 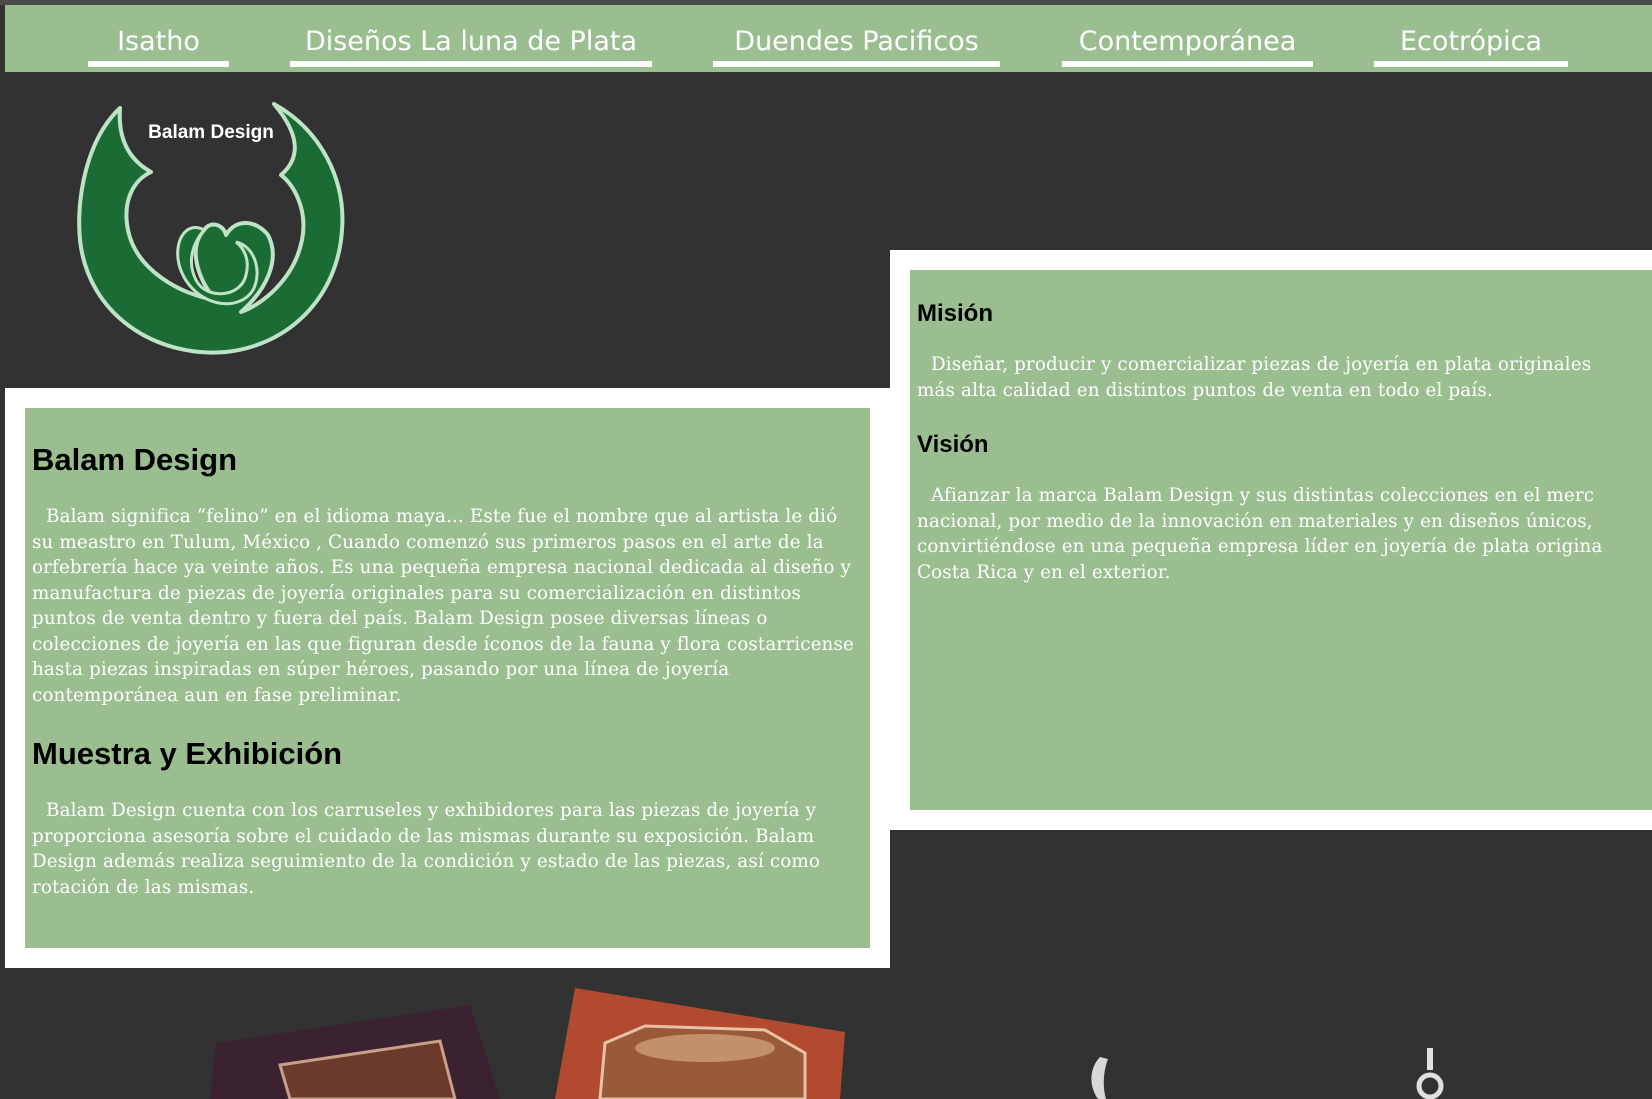 What do you see at coordinates (856, 36) in the screenshot?
I see `nav-item-duendes-pacificos: Duendes Pacificos` at bounding box center [856, 36].